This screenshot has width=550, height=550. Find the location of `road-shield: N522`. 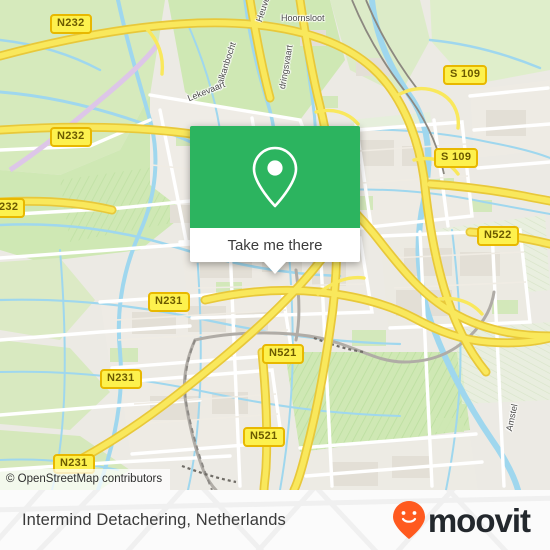

road-shield: N522 is located at coordinates (498, 236).